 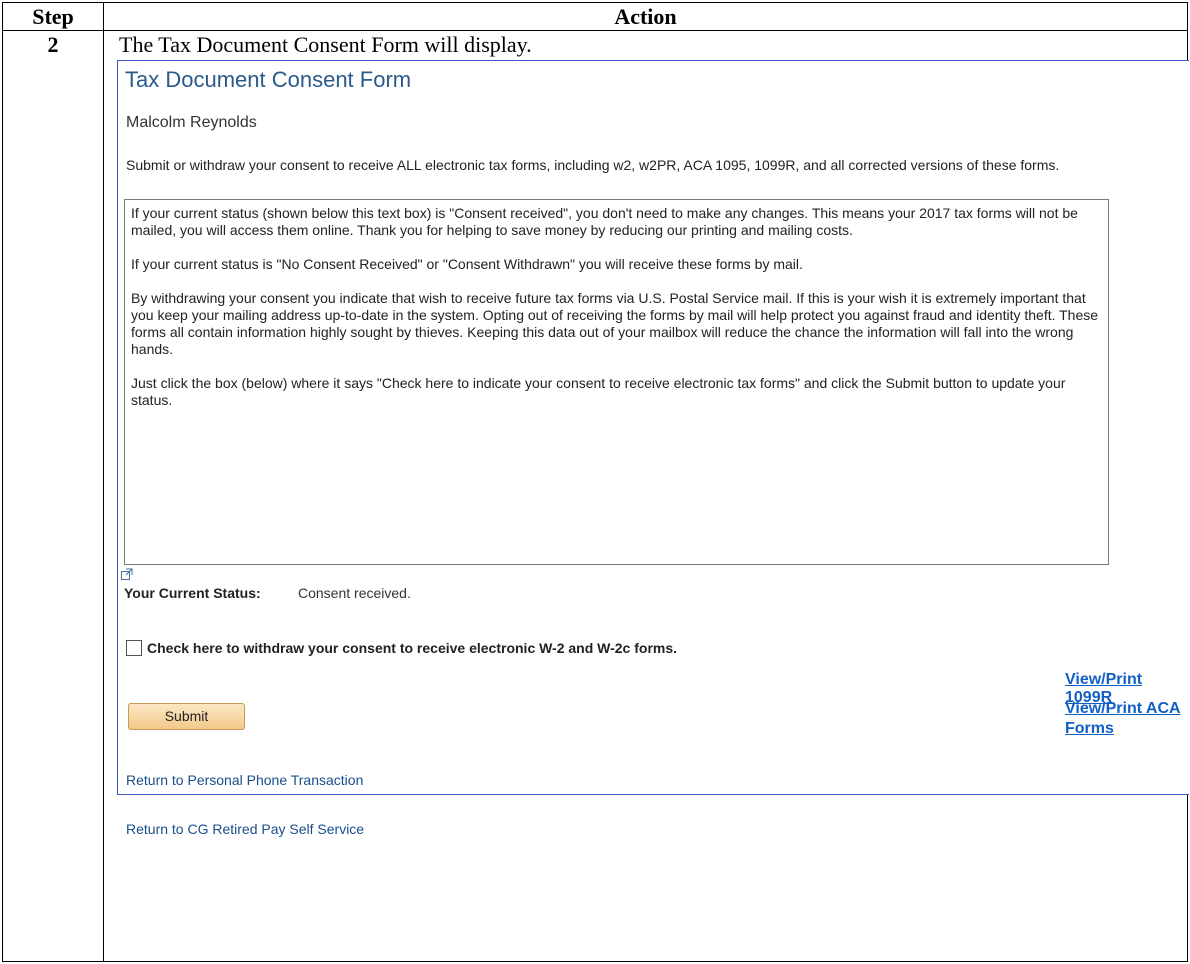 What do you see at coordinates (1125, 719) in the screenshot?
I see `view-print-aca-forms-link: View/Print ACA Forms` at bounding box center [1125, 719].